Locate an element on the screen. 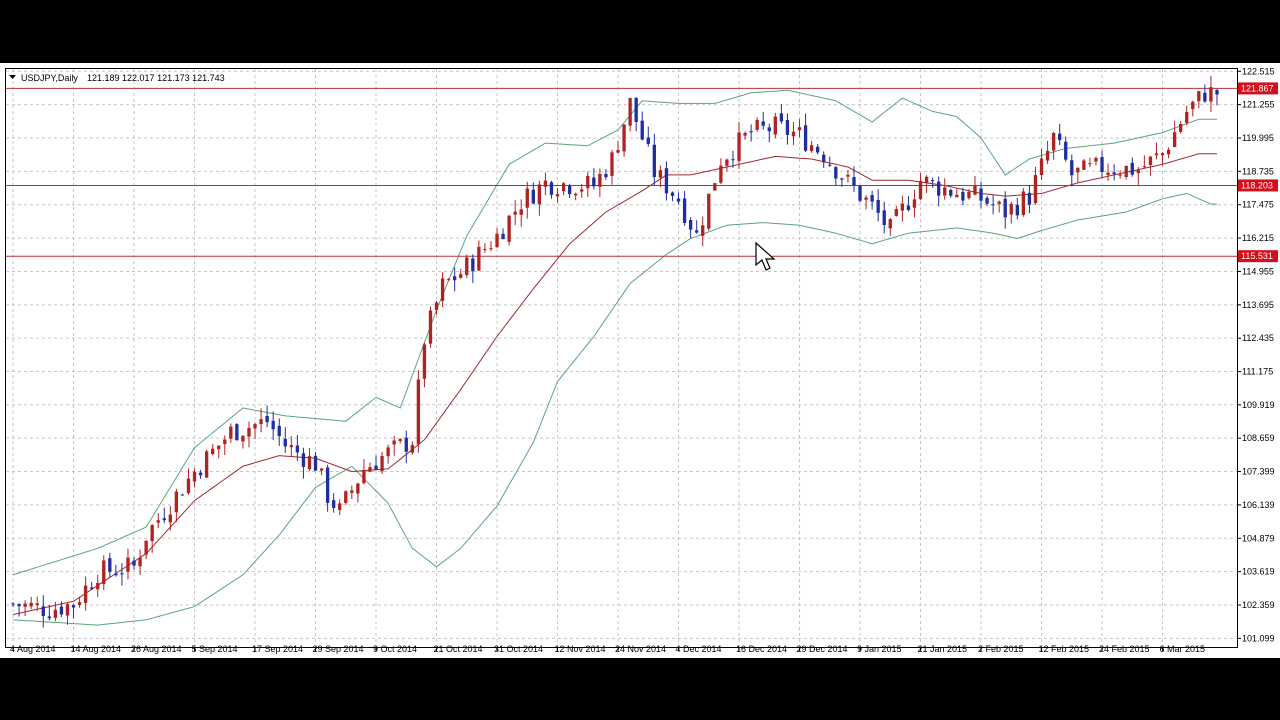  price-tick-label: 112.435 is located at coordinates (1258, 338).